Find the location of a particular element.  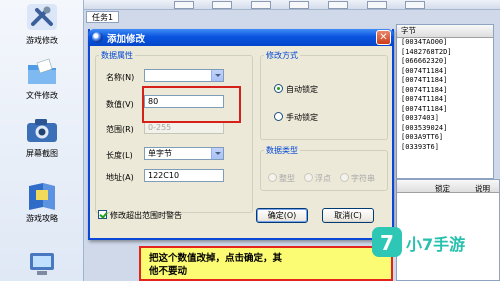

table-row: [0037403] is located at coordinates (445, 119).